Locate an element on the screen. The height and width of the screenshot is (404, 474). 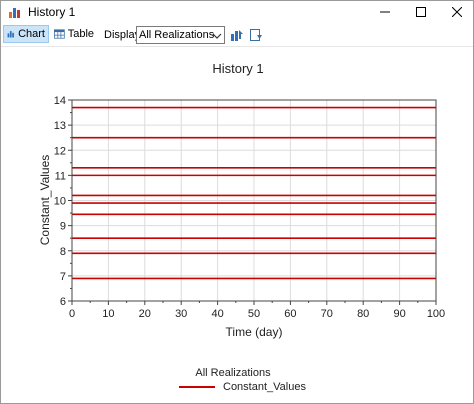
y-tick-label: 11 is located at coordinates (60, 176).